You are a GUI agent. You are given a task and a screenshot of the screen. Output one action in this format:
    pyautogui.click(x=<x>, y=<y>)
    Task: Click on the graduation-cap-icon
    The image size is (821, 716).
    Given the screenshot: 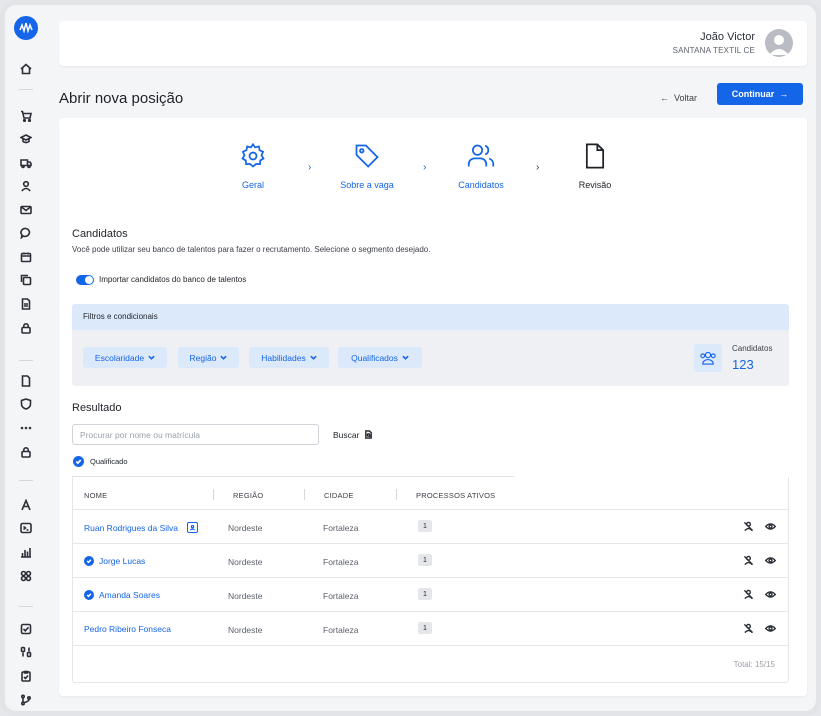 What is the action you would take?
    pyautogui.click(x=26, y=139)
    